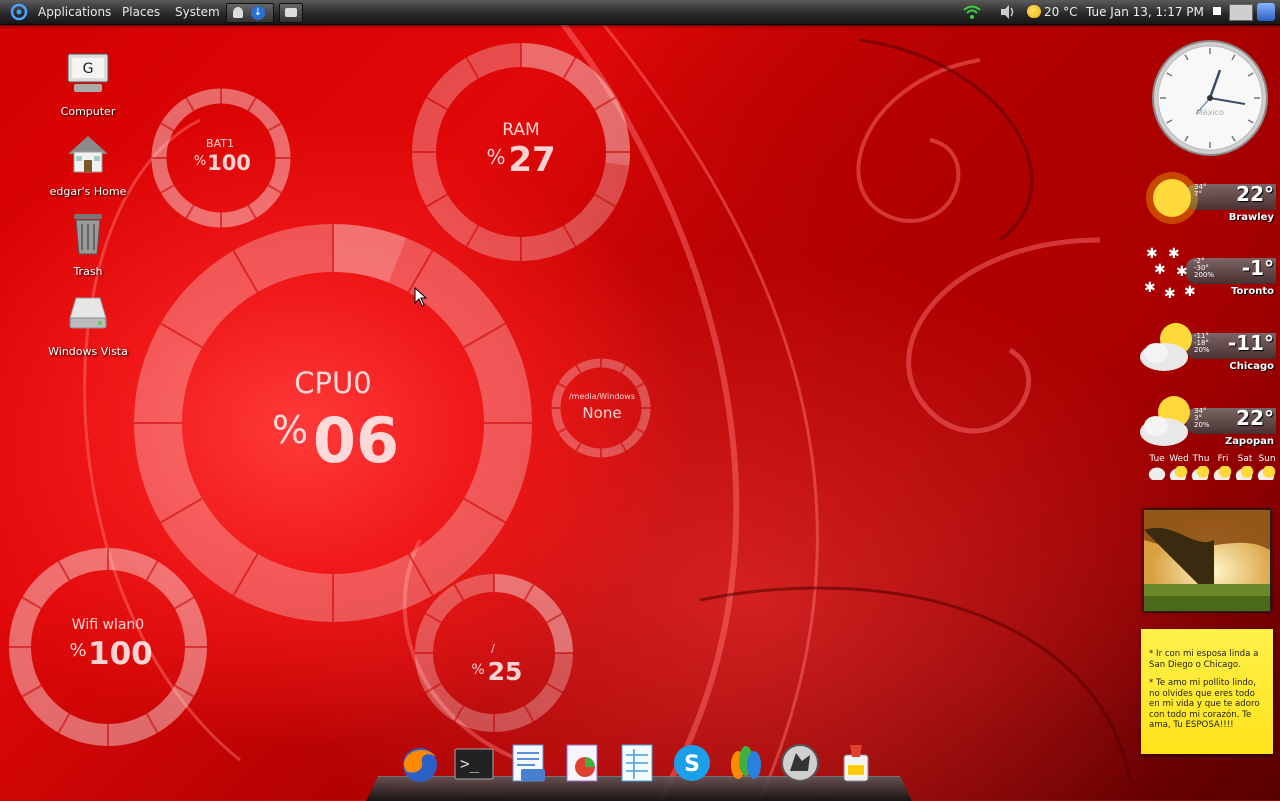  Describe the element at coordinates (1204, 268) in the screenshot. I see `weather-details: -2° -30° 200%` at that location.